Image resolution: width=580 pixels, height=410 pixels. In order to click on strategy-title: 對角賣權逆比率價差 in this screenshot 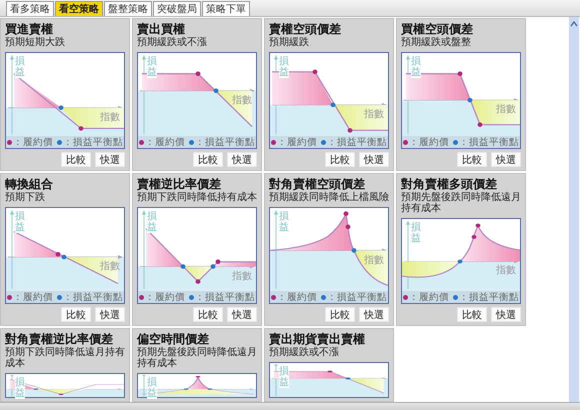, I will do `click(59, 339)`.